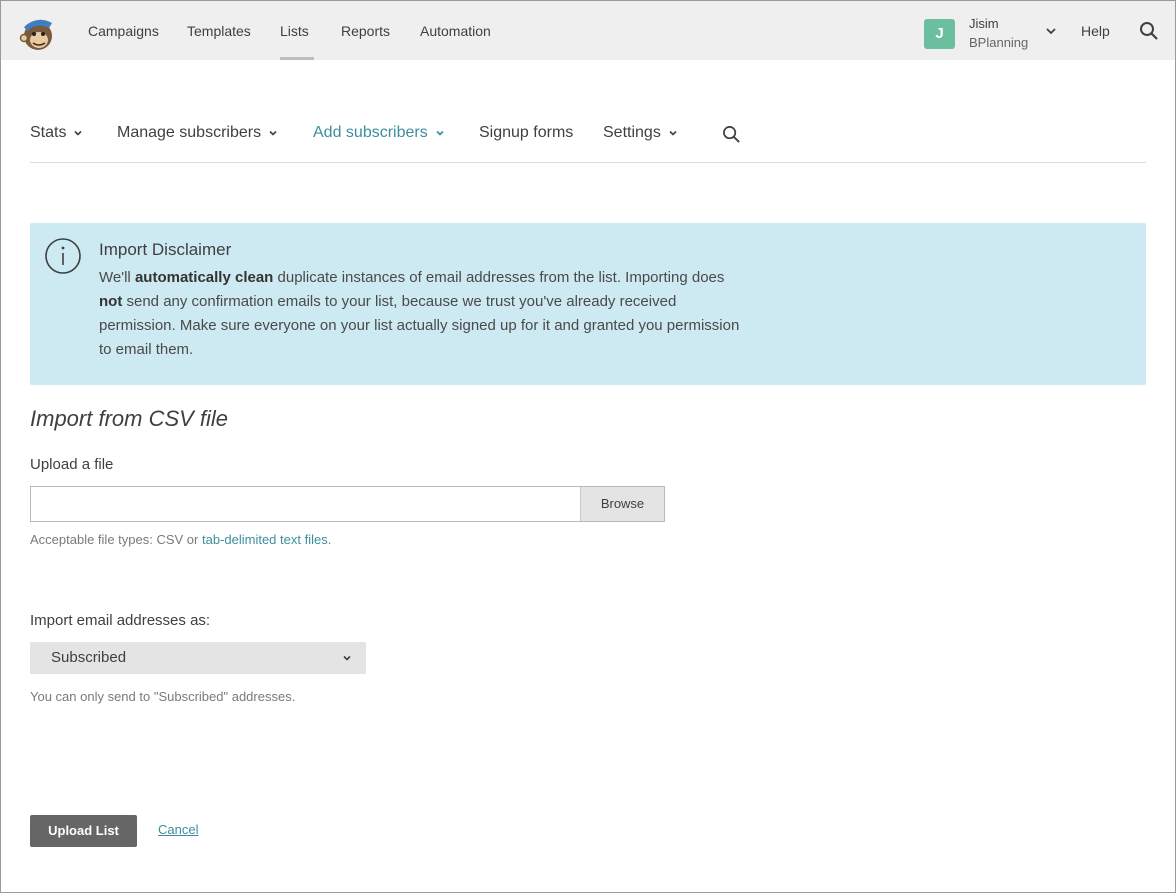 The image size is (1176, 893). What do you see at coordinates (265, 539) in the screenshot?
I see `file-types-link: tab-delimited text files` at bounding box center [265, 539].